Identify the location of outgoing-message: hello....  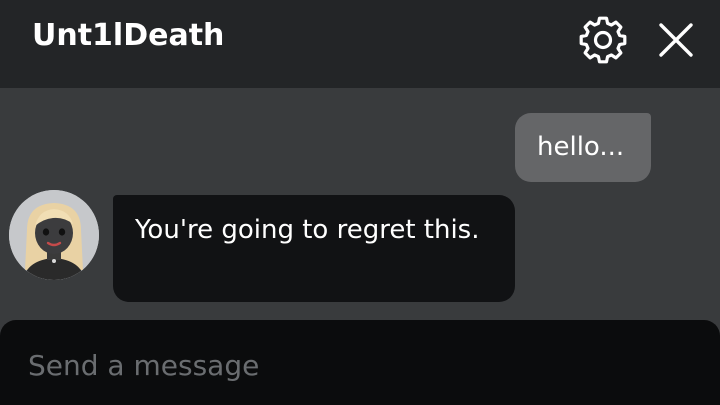
(583, 147).